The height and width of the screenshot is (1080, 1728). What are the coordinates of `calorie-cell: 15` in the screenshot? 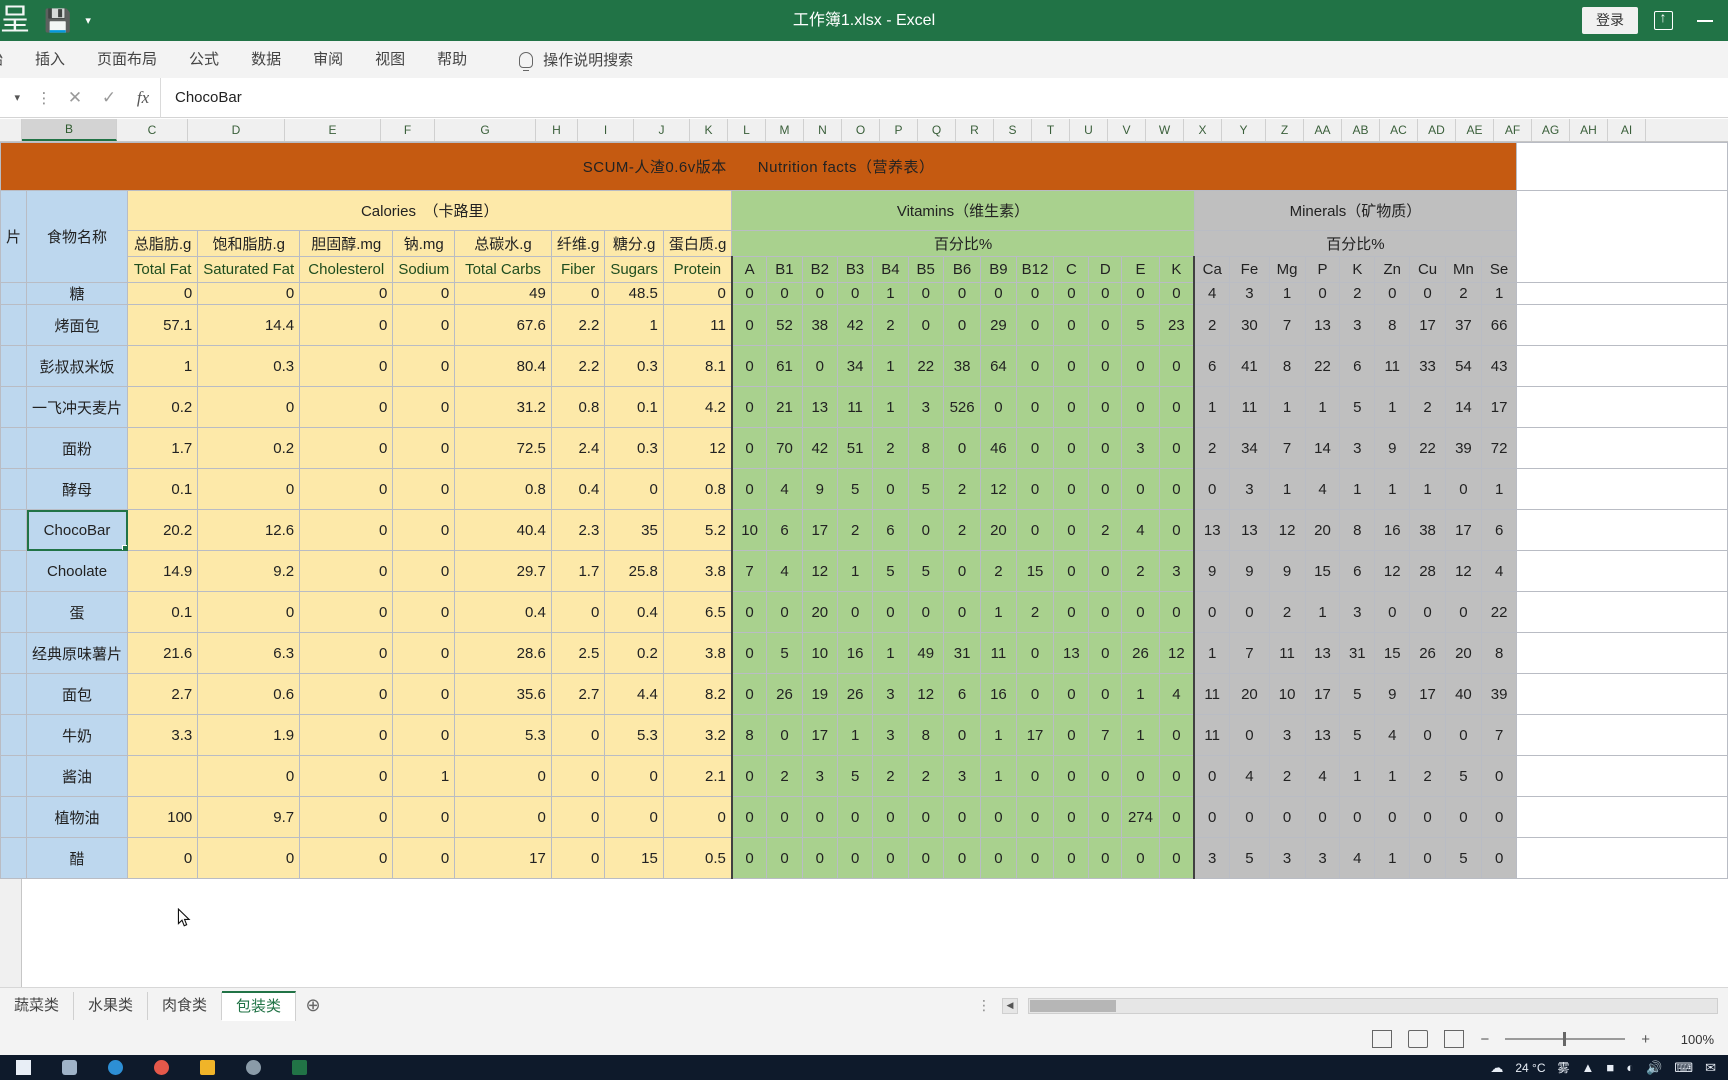 It's located at (634, 858).